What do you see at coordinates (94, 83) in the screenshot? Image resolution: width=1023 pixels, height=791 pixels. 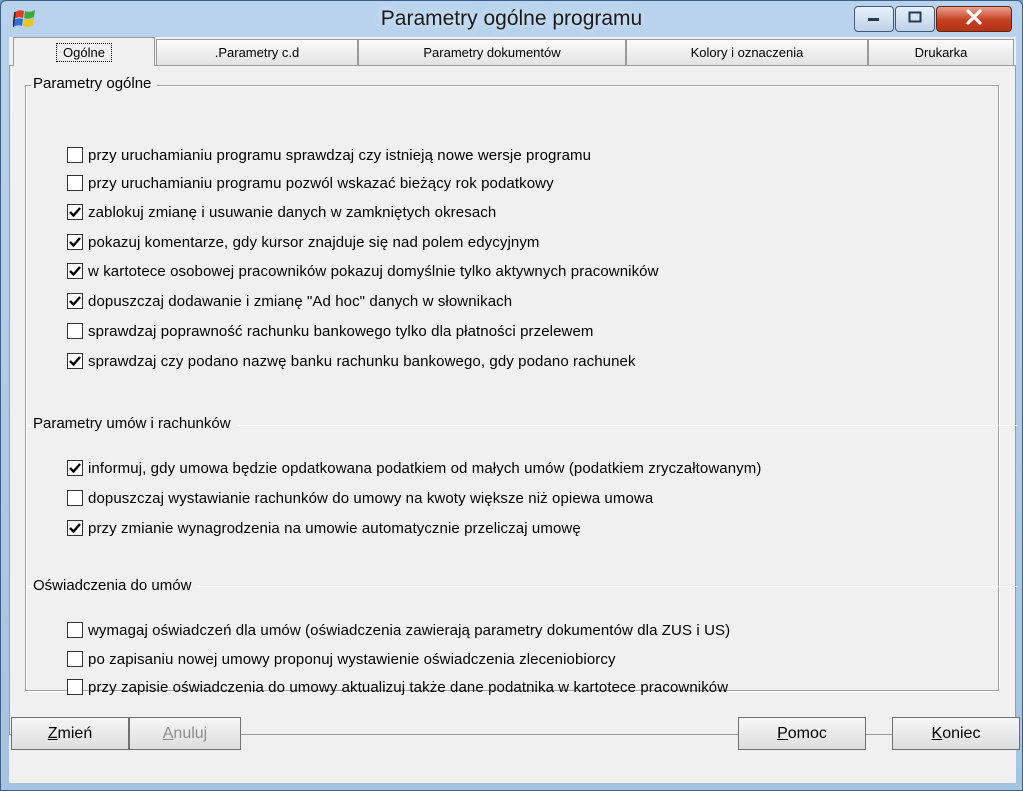 I see `group-title-general: Parametry ogólne` at bounding box center [94, 83].